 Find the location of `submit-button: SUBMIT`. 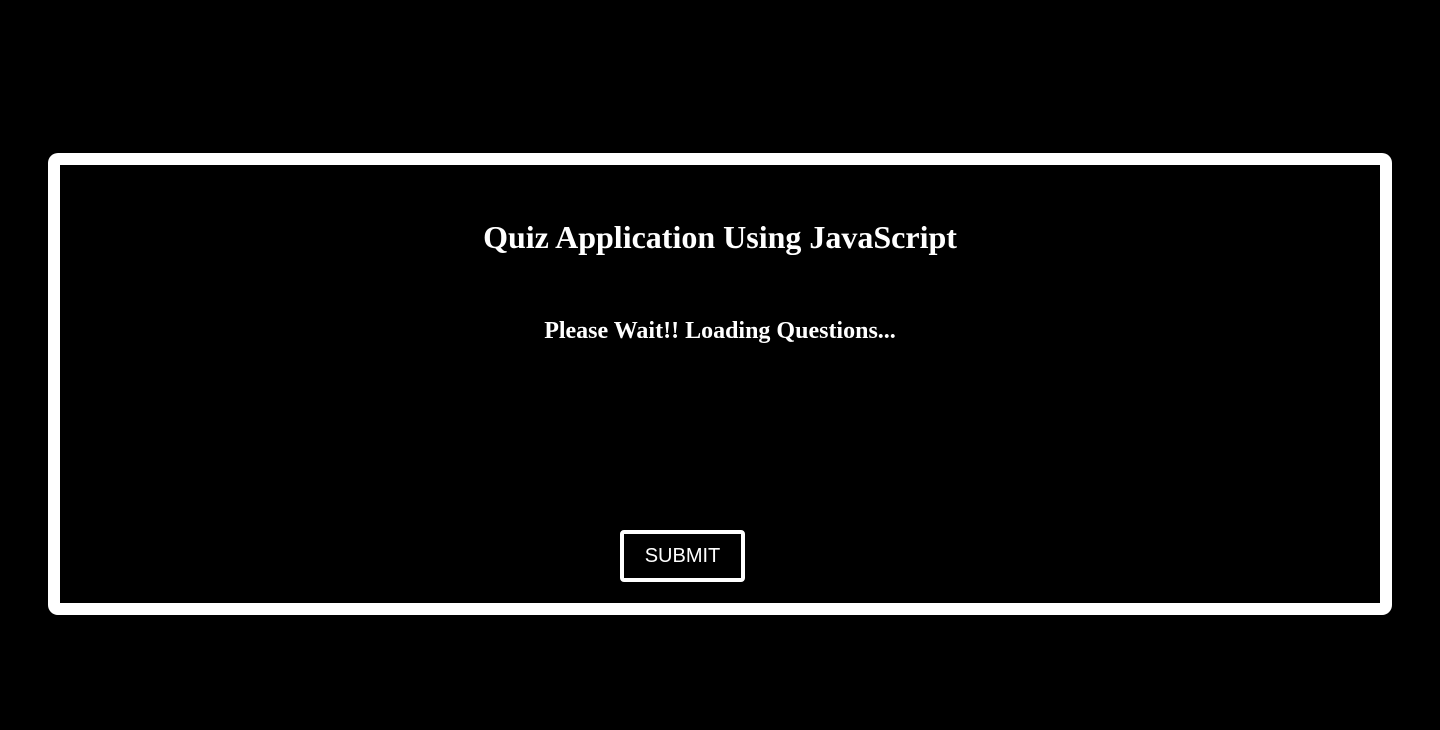

submit-button: SUBMIT is located at coordinates (682, 556).